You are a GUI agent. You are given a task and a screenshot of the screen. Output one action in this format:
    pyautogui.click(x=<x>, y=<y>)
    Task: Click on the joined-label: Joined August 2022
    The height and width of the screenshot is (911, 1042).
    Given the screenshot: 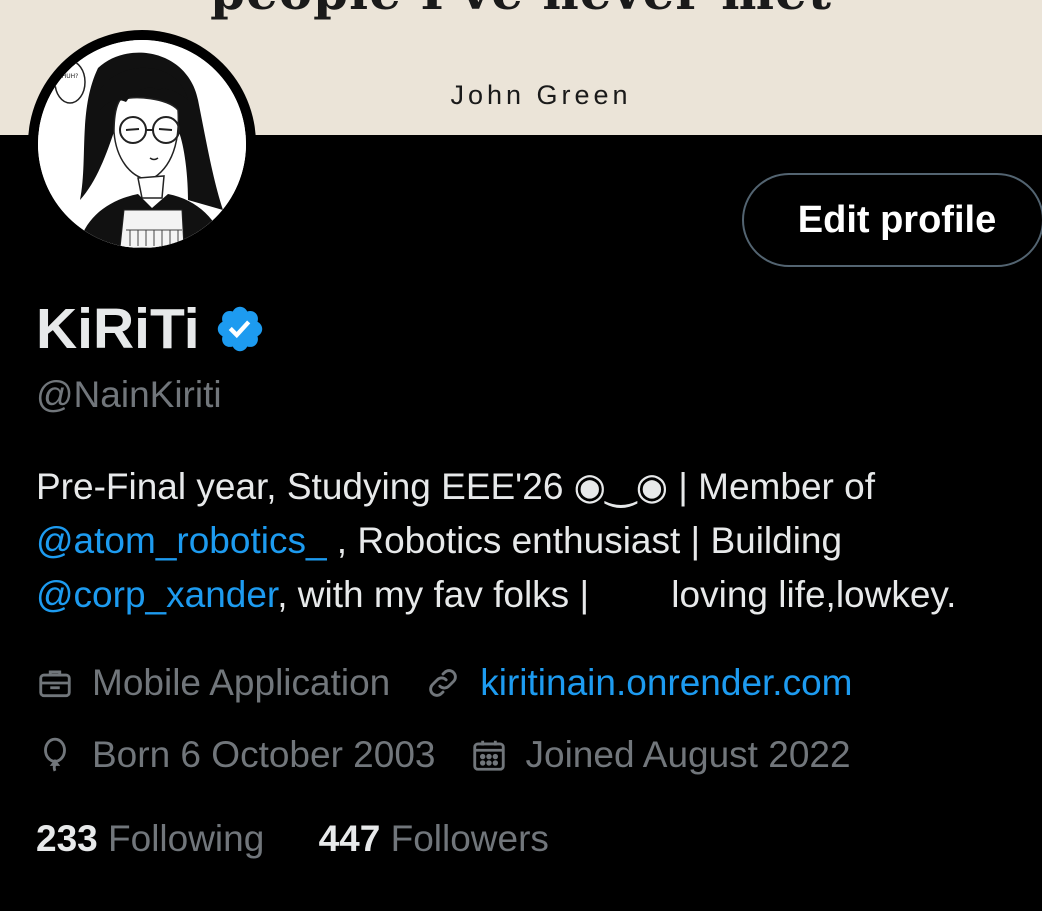 What is the action you would take?
    pyautogui.click(x=688, y=754)
    